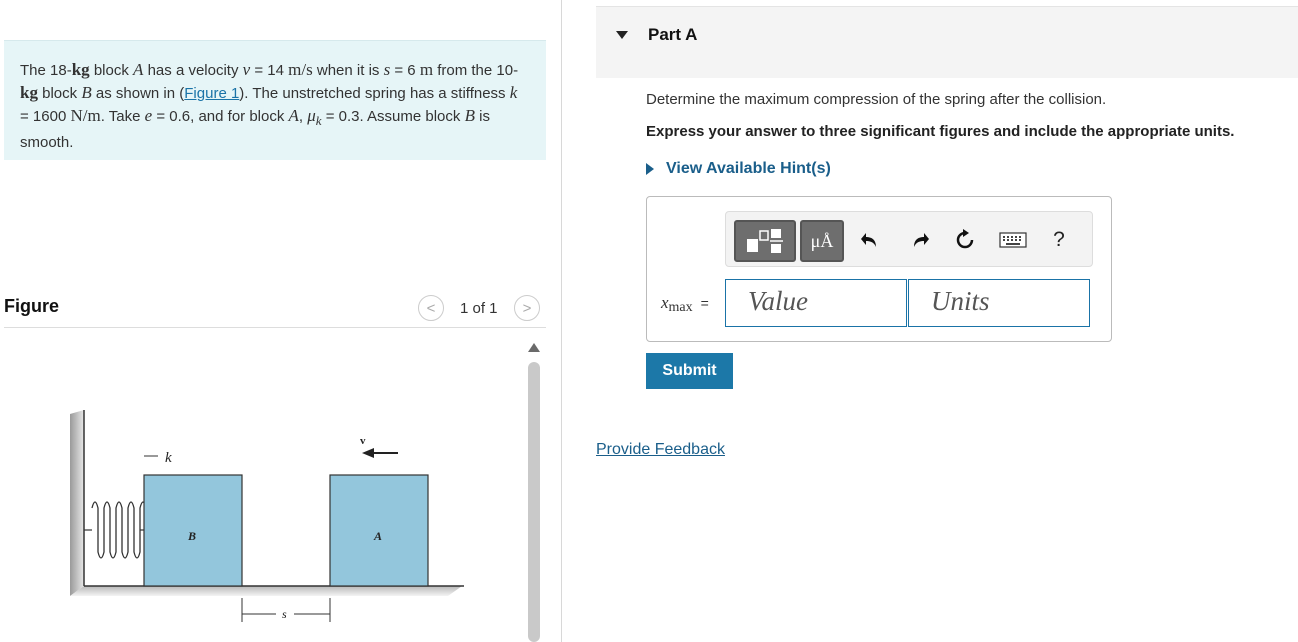 This screenshot has width=1298, height=642. What do you see at coordinates (267, 516) in the screenshot?
I see `figure-diagram: k B A v s` at bounding box center [267, 516].